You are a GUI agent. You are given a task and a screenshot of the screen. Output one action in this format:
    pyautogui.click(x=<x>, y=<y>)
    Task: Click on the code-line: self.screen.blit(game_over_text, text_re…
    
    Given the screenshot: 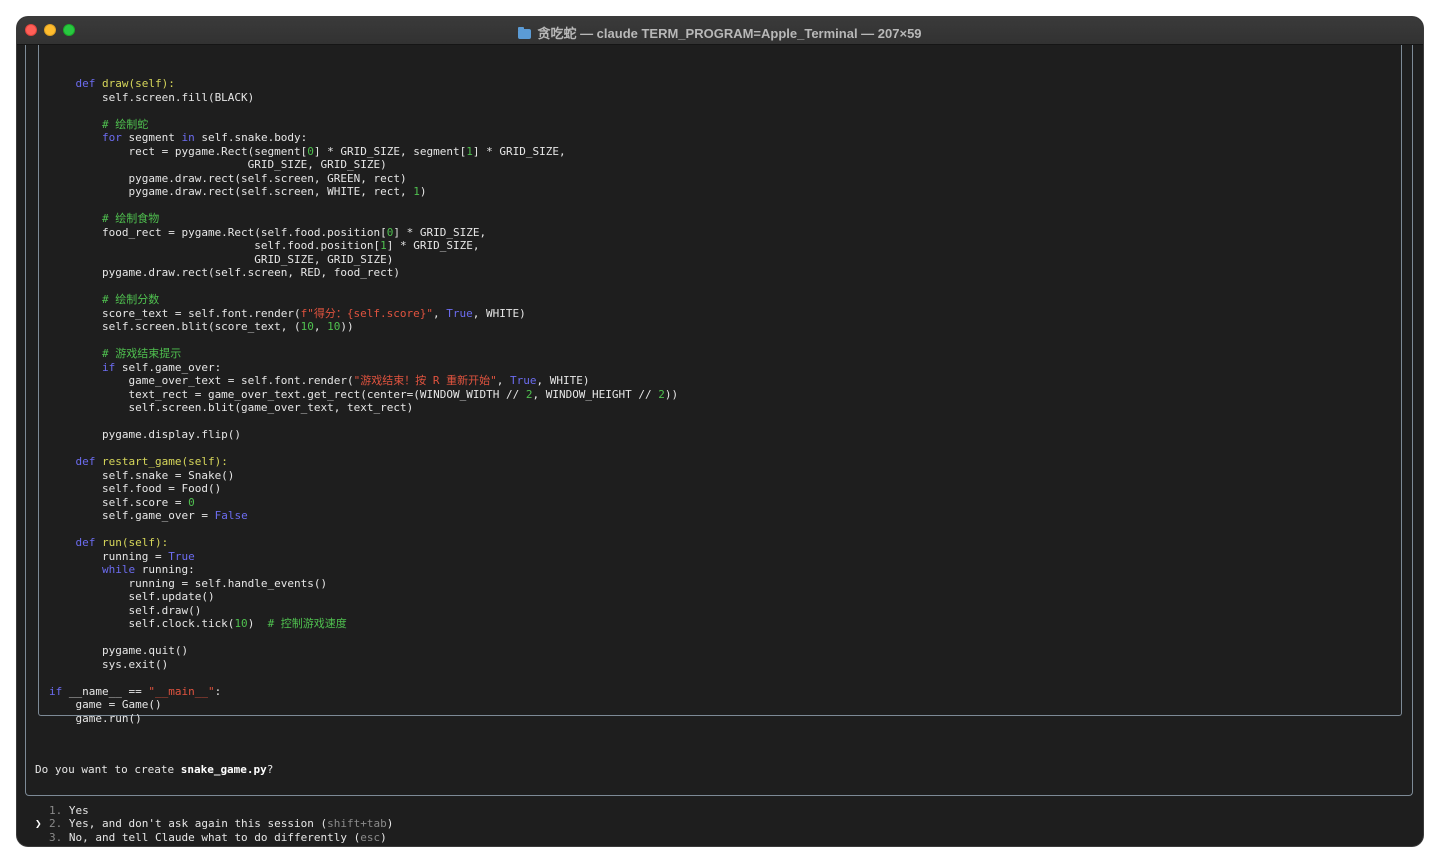 What is the action you would take?
    pyautogui.click(x=231, y=407)
    